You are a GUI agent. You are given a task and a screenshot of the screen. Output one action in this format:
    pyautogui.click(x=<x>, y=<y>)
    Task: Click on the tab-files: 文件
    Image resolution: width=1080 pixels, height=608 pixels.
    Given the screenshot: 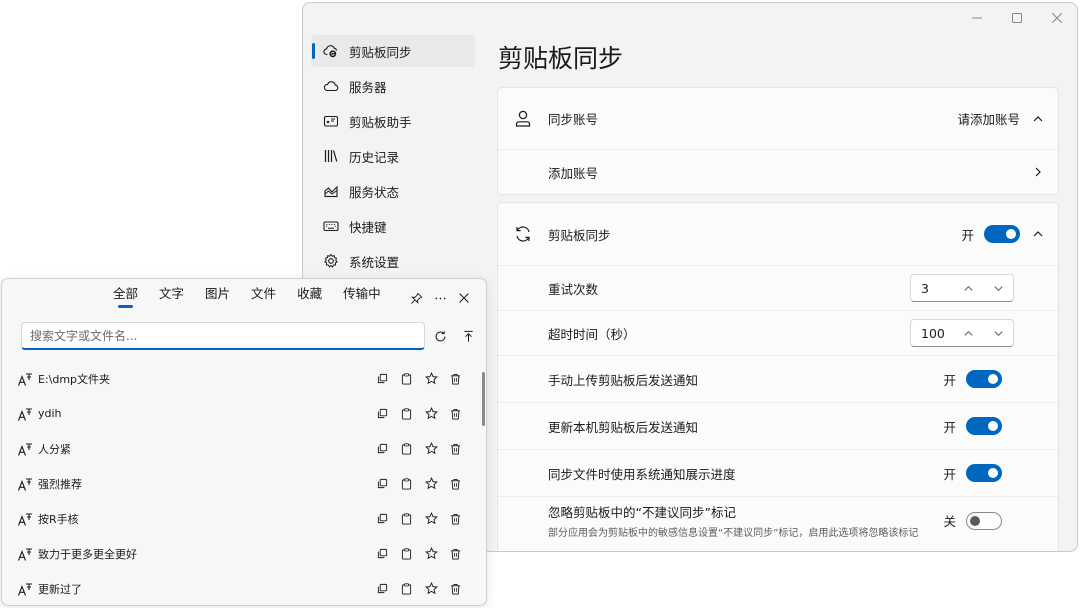 What is the action you would take?
    pyautogui.click(x=263, y=297)
    